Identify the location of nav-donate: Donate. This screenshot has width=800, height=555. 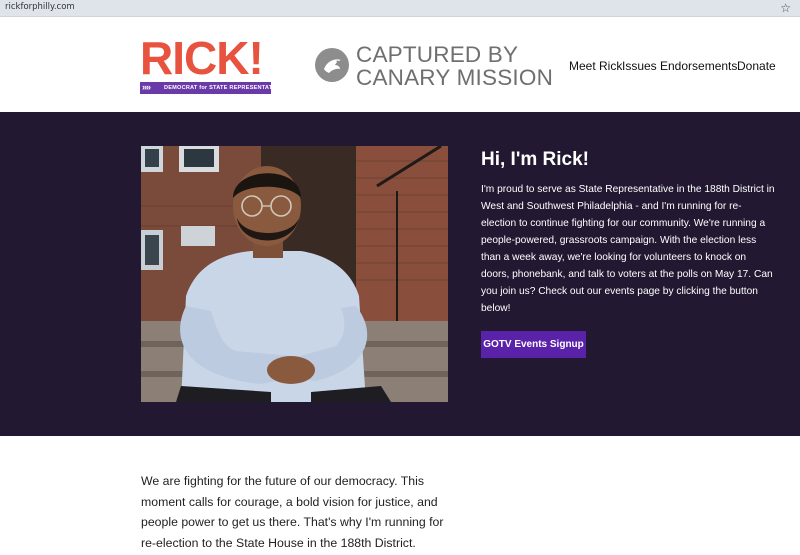
(756, 66).